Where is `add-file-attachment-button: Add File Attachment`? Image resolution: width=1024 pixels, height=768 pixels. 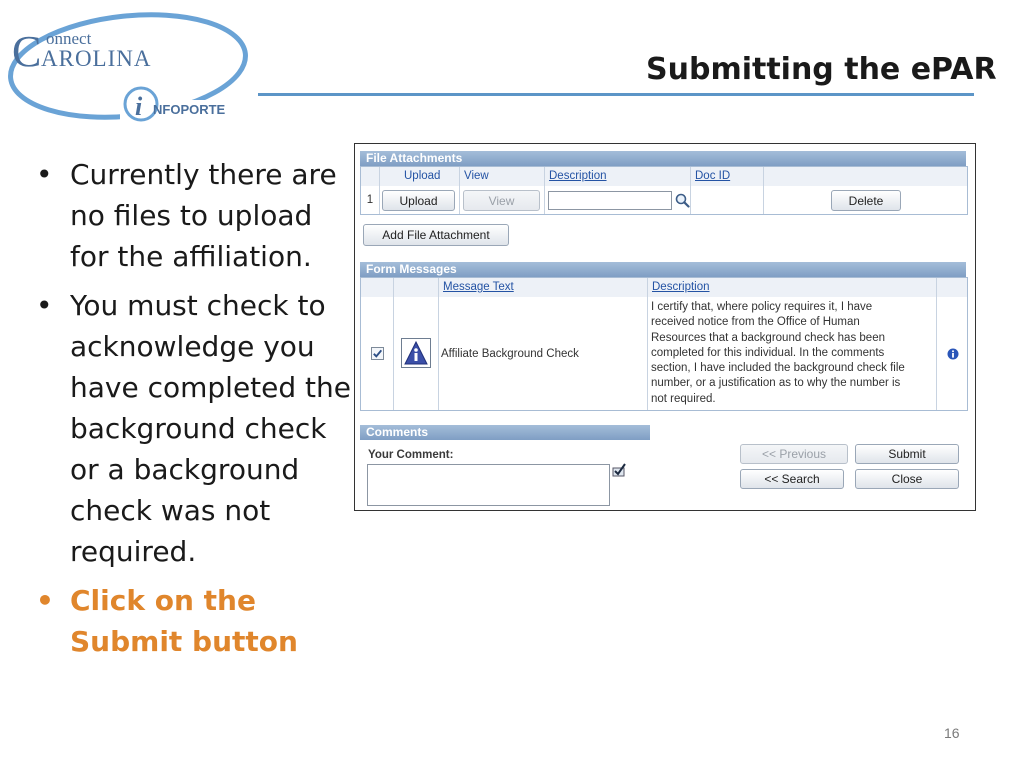
add-file-attachment-button: Add File Attachment is located at coordinates (436, 235).